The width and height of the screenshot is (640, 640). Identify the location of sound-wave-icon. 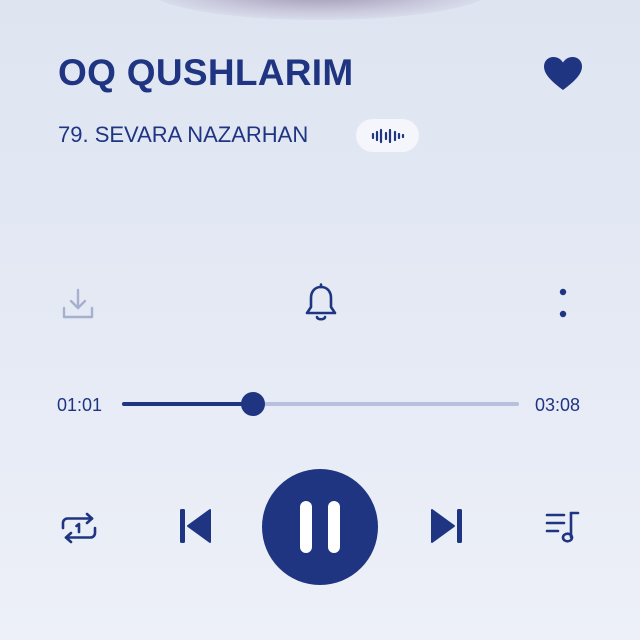
(387, 135).